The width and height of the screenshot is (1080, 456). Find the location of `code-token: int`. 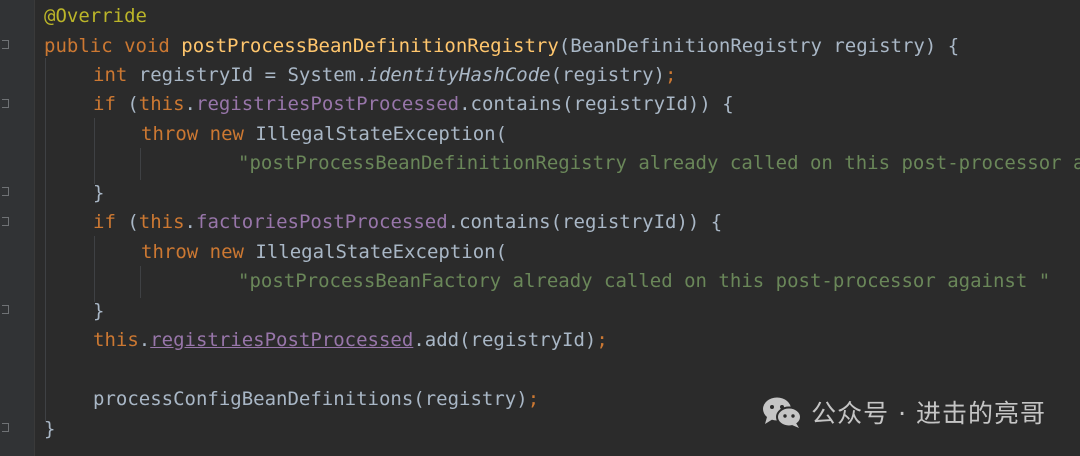

code-token: int is located at coordinates (116, 75).